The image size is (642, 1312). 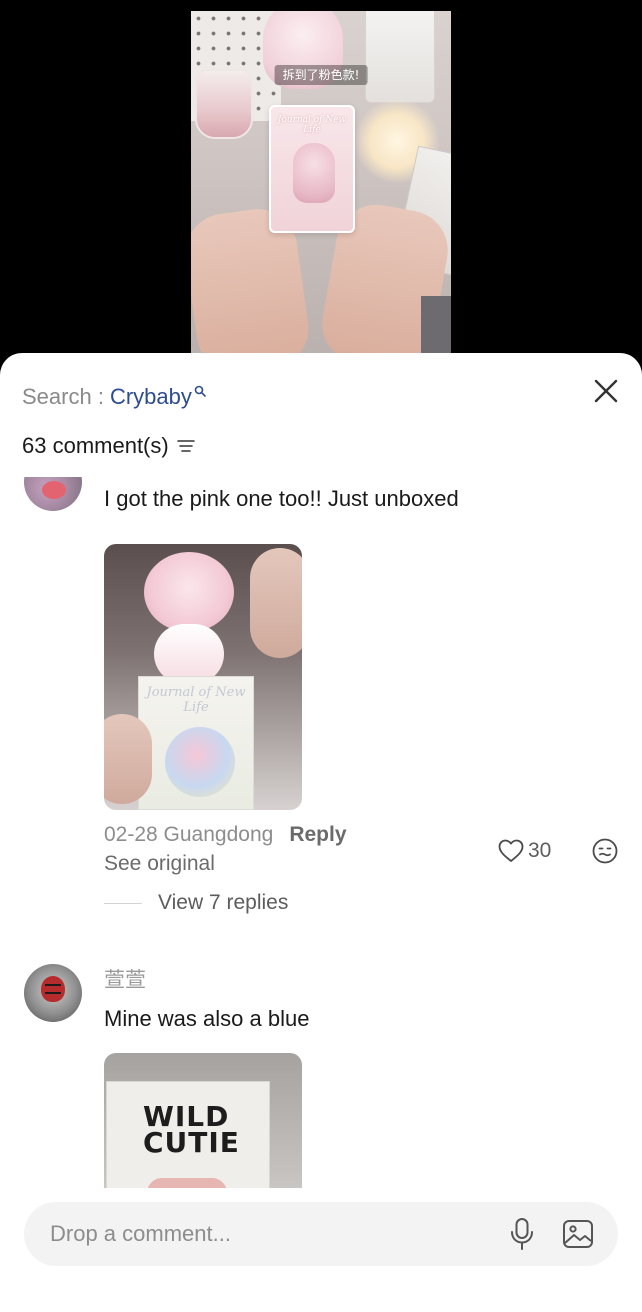 What do you see at coordinates (125, 981) in the screenshot?
I see `comment-username: 萱萱` at bounding box center [125, 981].